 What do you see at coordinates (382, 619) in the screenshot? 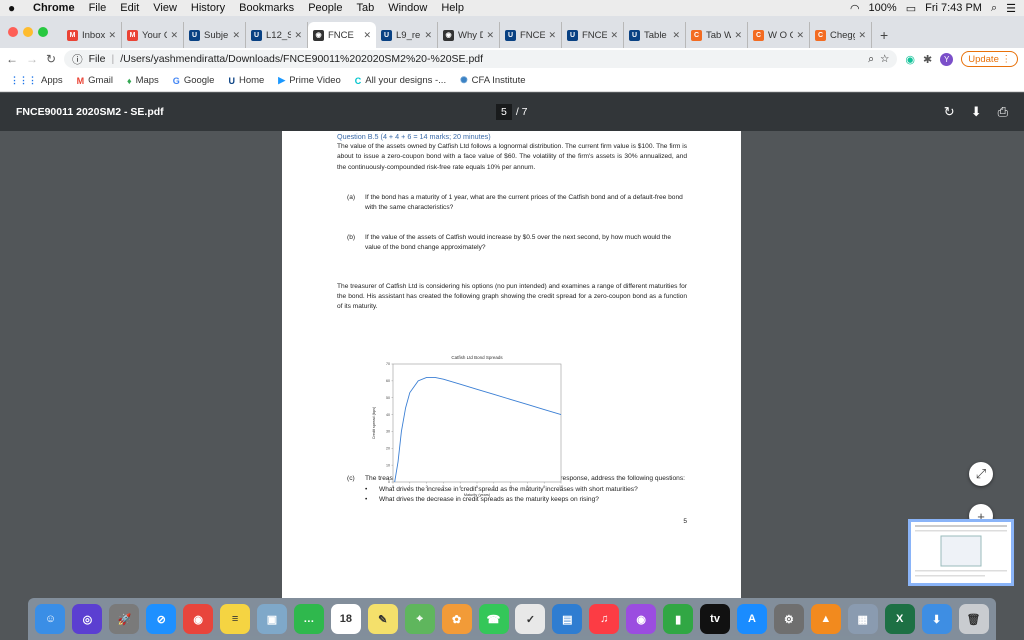
I see `dock-textedit-icon: ✎` at bounding box center [382, 619].